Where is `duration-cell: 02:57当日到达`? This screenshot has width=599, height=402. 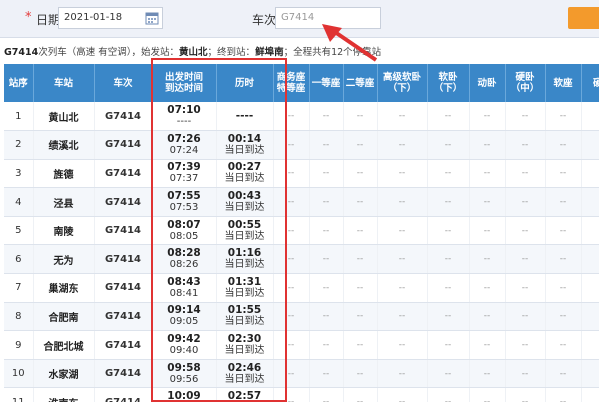
duration-cell: 02:57当日到达 is located at coordinates (245, 394).